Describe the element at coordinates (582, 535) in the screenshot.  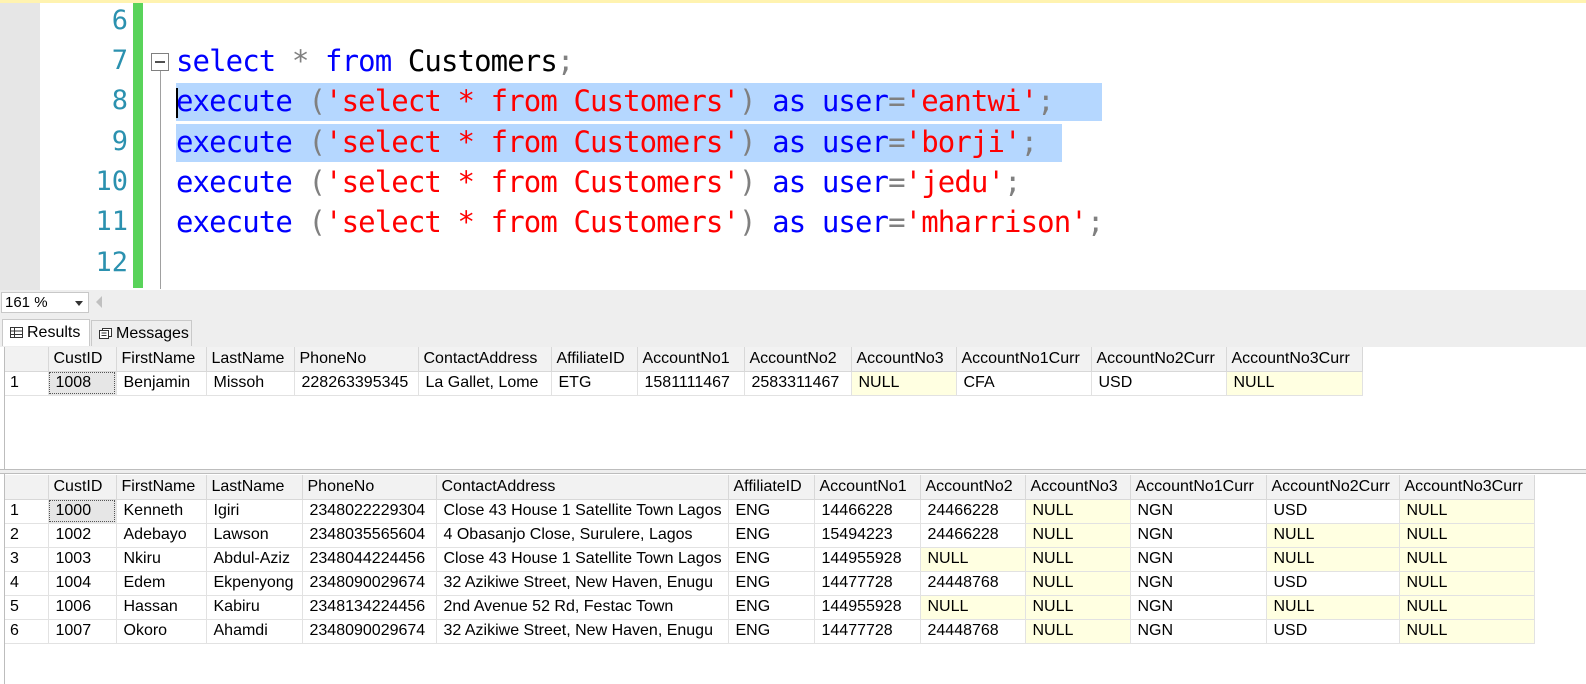
I see `table-cell: 4 Obasanjo Close, Surulere, Lagos` at that location.